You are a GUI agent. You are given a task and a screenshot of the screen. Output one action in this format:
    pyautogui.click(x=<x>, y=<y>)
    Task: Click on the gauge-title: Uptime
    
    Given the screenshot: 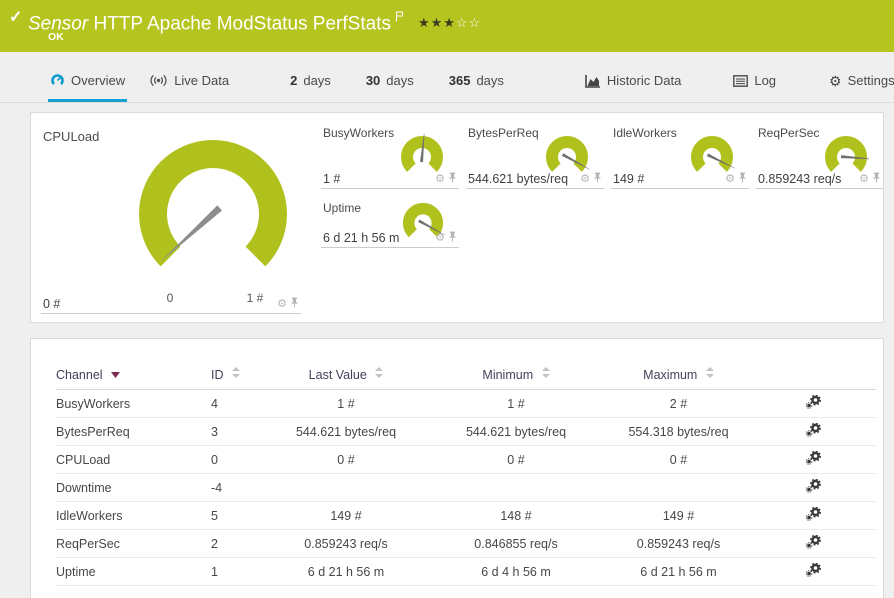 What is the action you would take?
    pyautogui.click(x=342, y=208)
    